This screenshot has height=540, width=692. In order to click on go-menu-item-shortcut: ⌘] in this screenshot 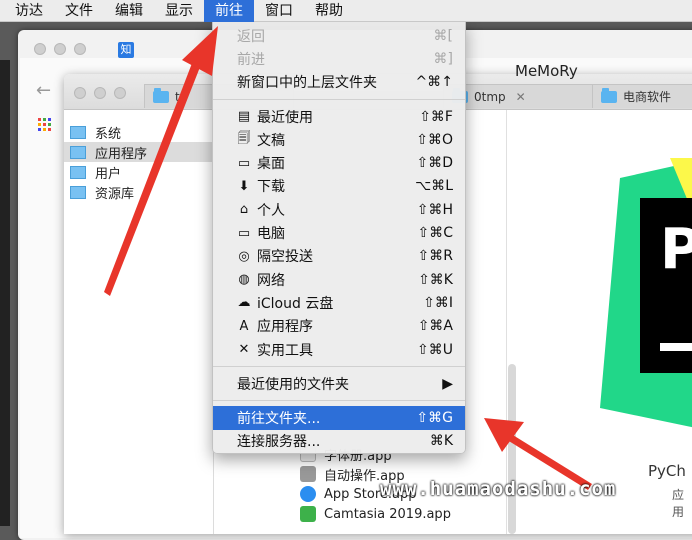, I will do `click(443, 58)`.